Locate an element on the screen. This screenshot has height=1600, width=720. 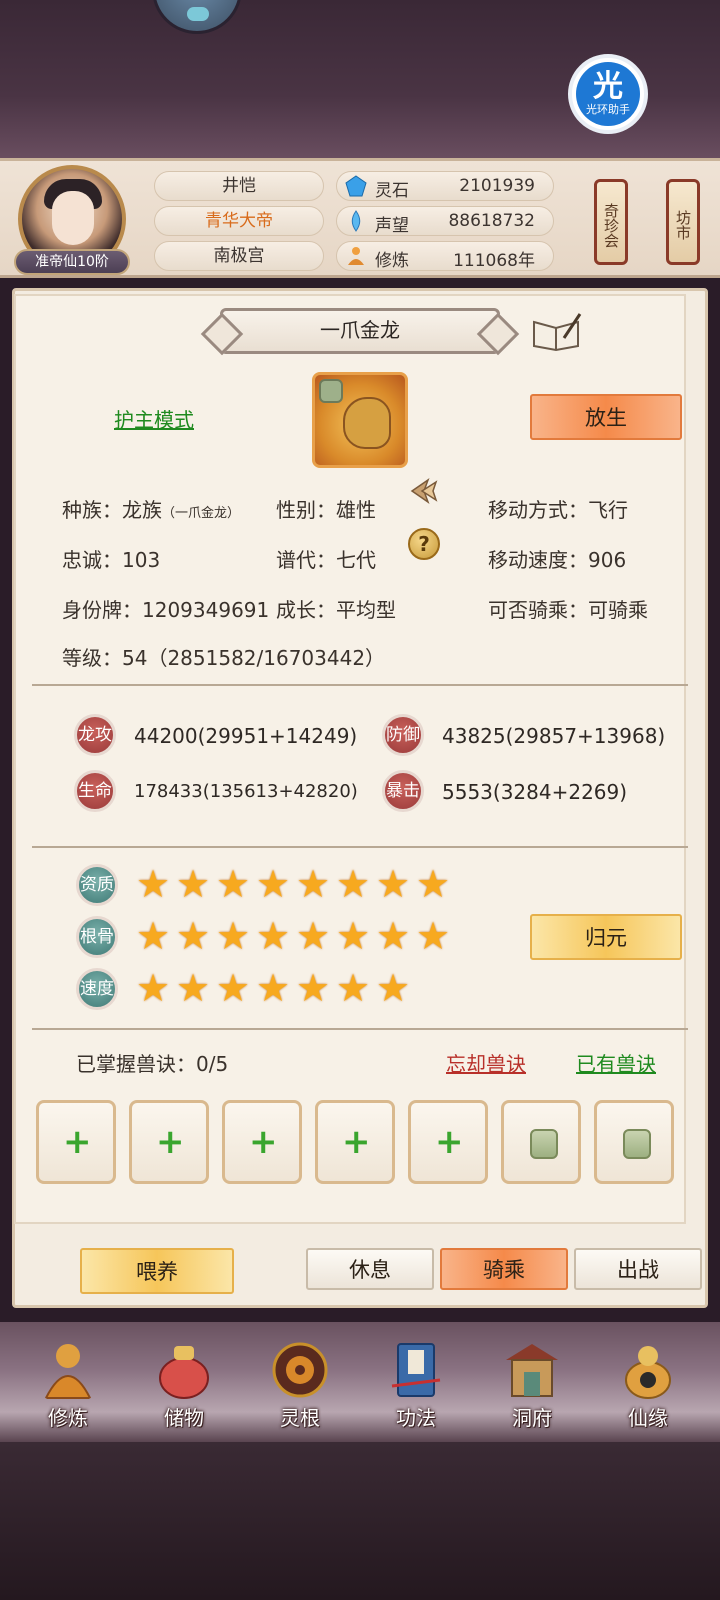
release-button: 放生 is located at coordinates (606, 417).